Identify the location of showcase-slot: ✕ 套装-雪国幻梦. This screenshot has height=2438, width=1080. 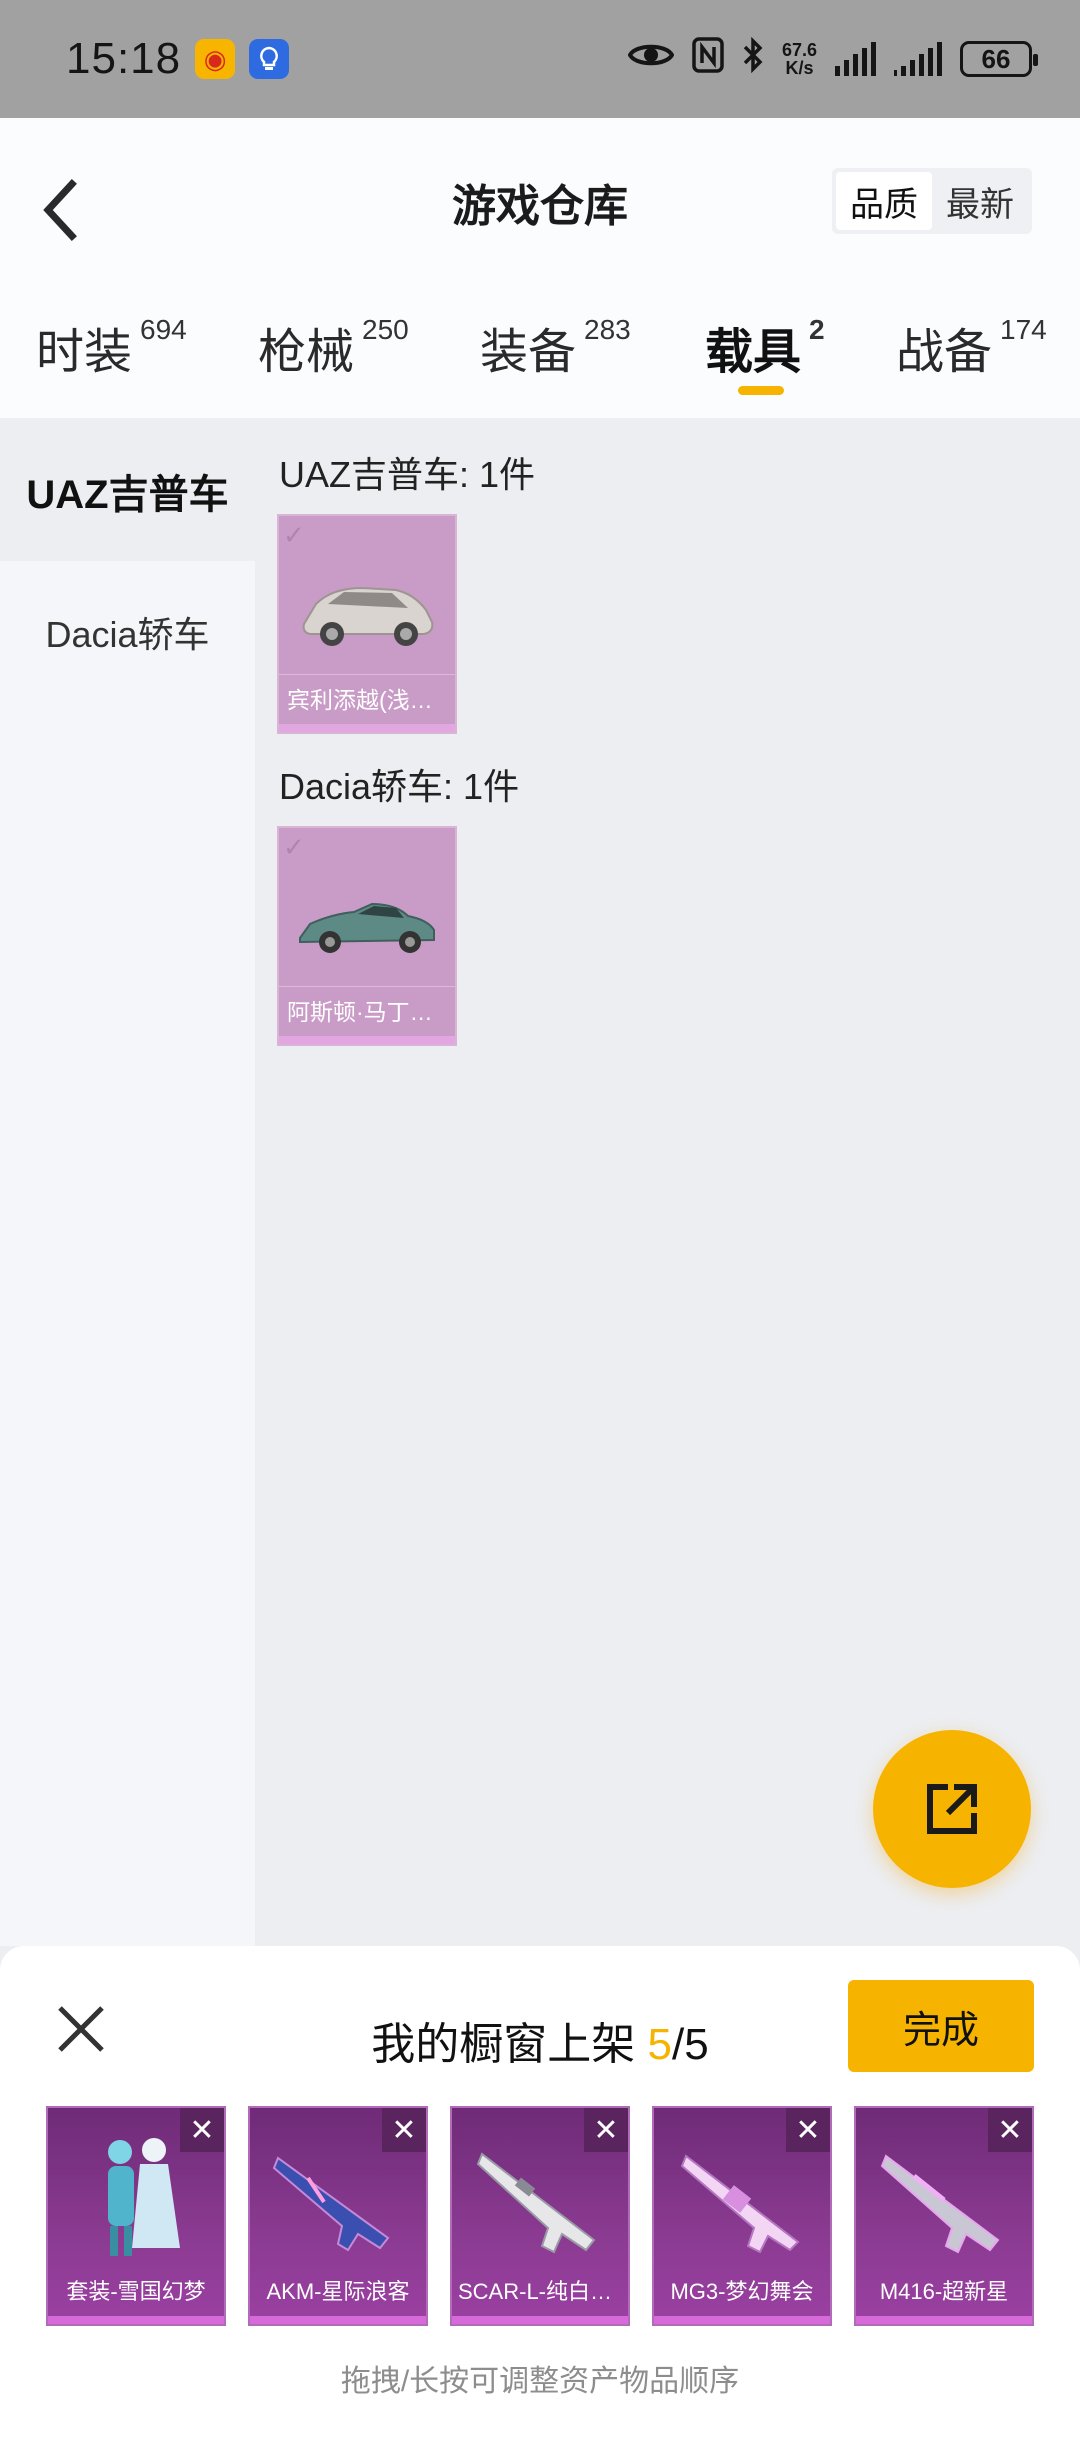
(136, 2216).